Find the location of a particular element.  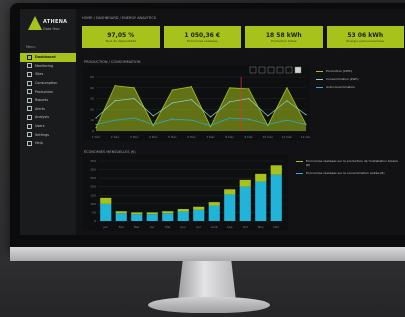

sidebar-item-label: Monitoring is located at coordinates (44, 65).